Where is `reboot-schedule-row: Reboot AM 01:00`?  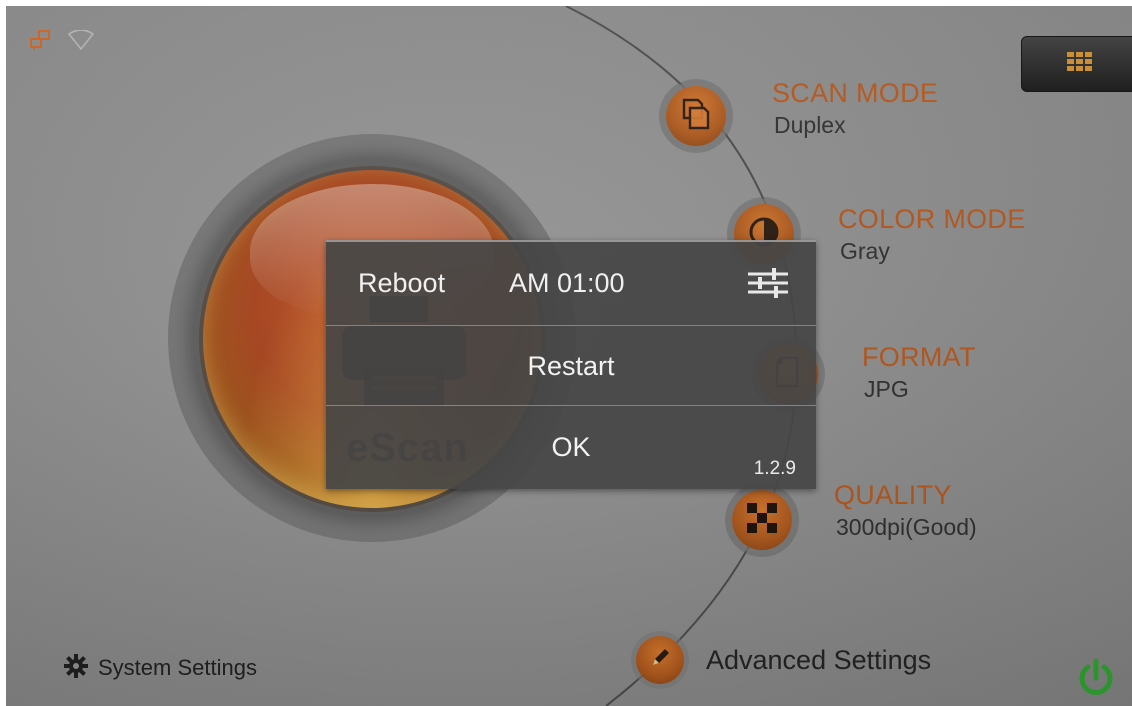 reboot-schedule-row: Reboot AM 01:00 is located at coordinates (571, 283).